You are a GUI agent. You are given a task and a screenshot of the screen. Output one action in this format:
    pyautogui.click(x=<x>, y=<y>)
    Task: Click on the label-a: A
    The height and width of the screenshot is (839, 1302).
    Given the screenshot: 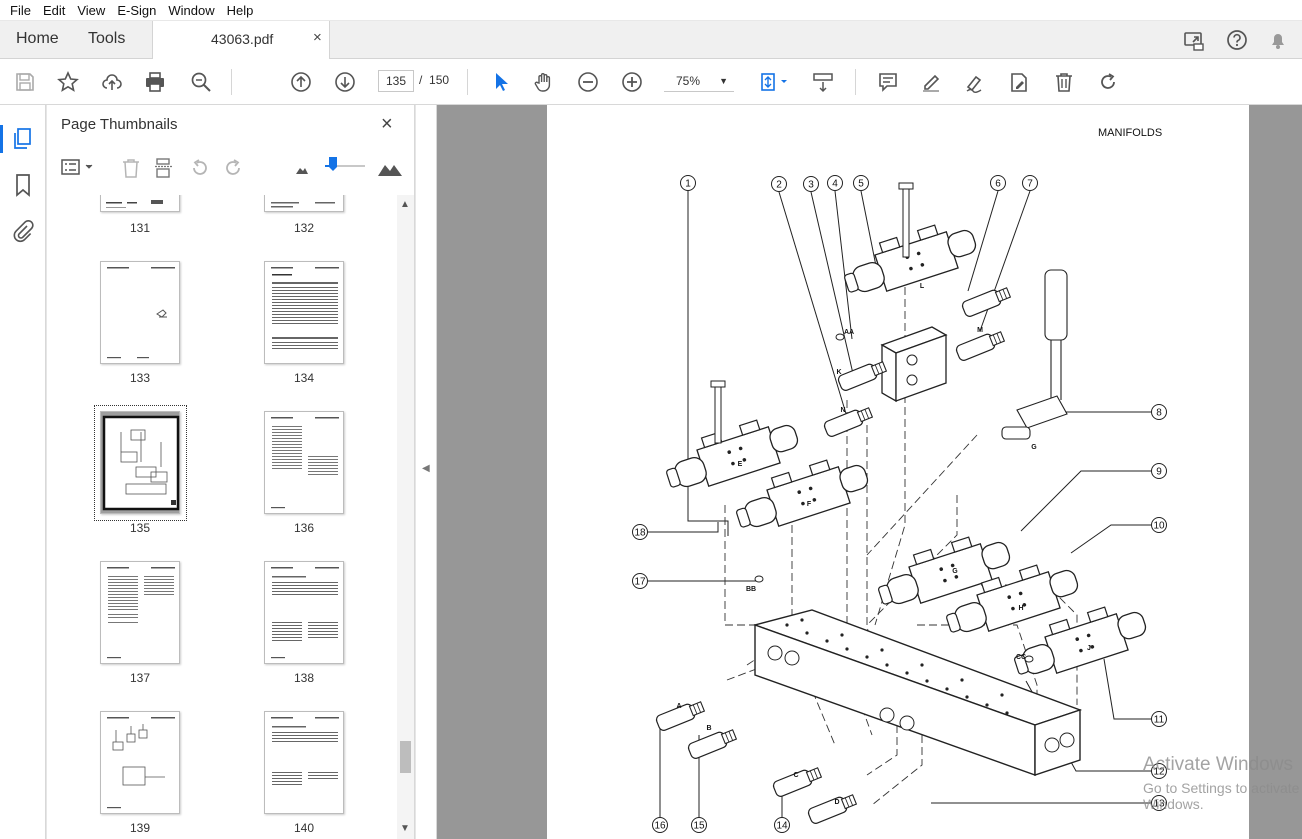 What is the action you would take?
    pyautogui.click(x=678, y=706)
    